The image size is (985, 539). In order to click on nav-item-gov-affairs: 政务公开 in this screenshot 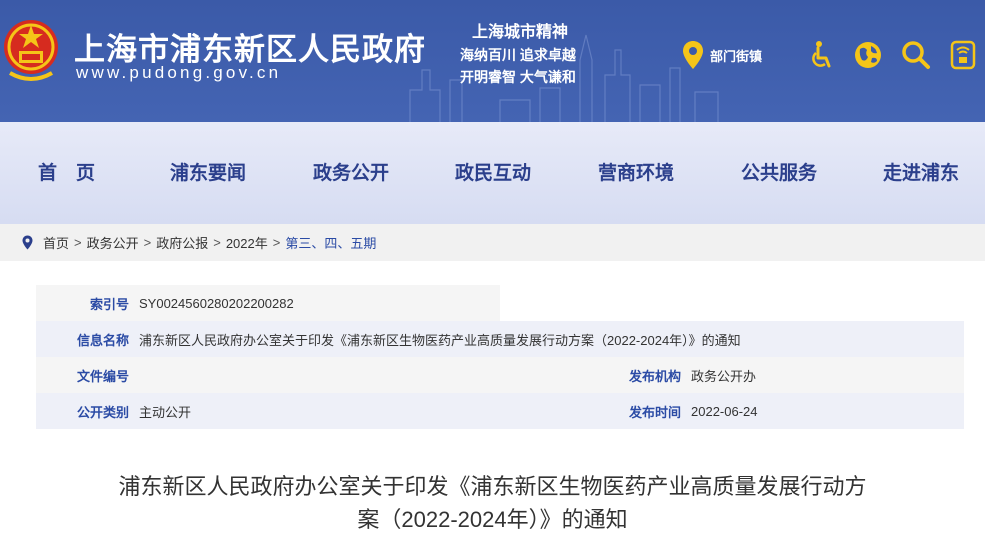, I will do `click(351, 171)`.